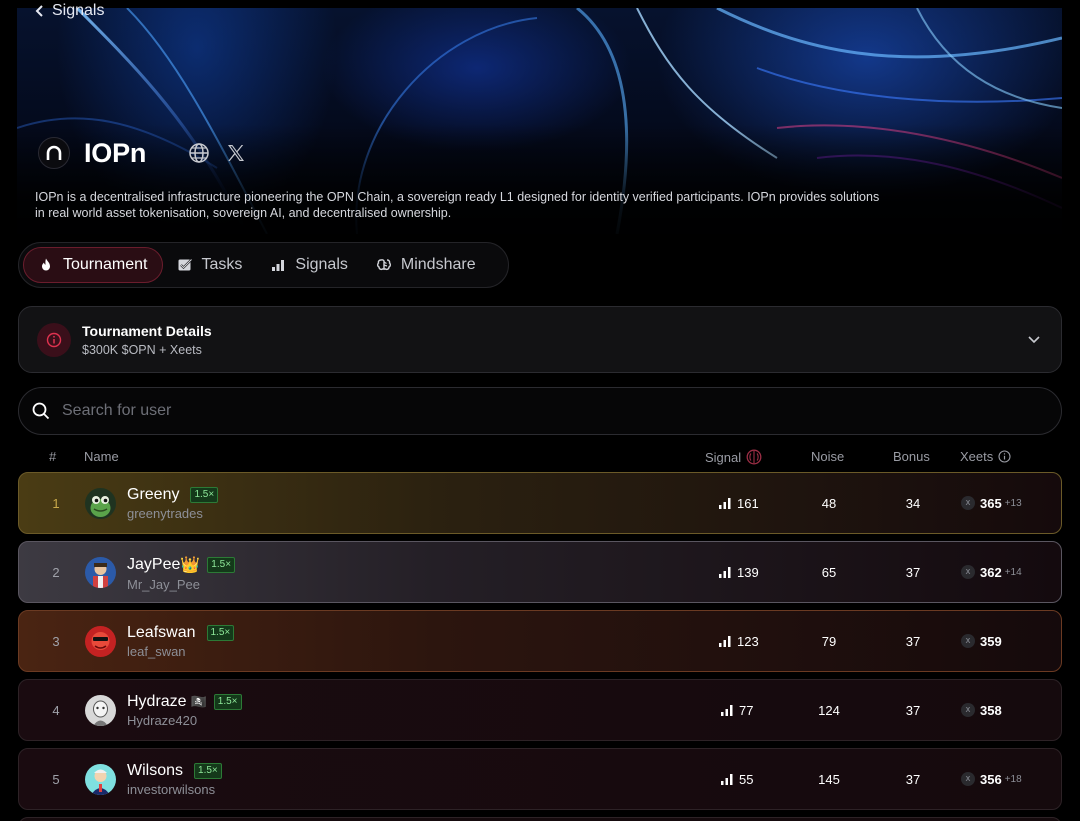 The height and width of the screenshot is (821, 1080). What do you see at coordinates (222, 264) in the screenshot?
I see `tab-label: Tasks` at bounding box center [222, 264].